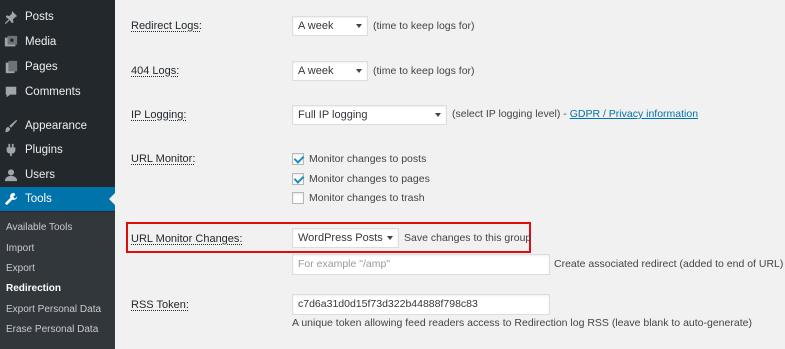 This screenshot has height=349, width=785. I want to click on redirect-logs-select: A week, so click(330, 26).